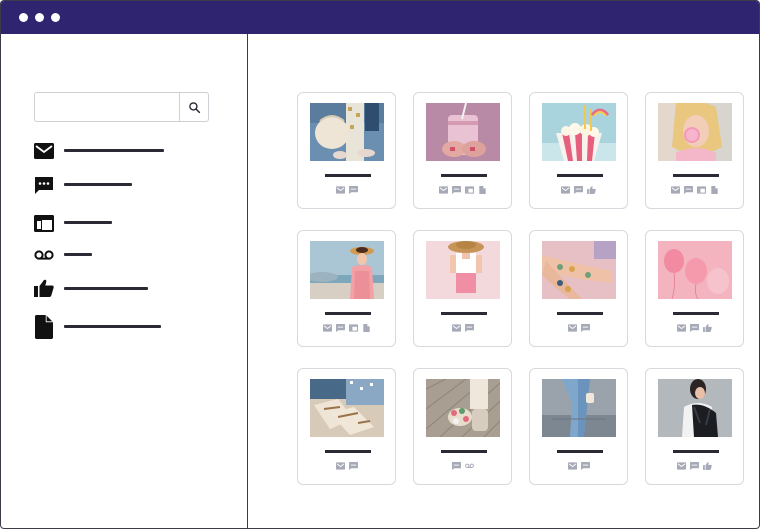 The width and height of the screenshot is (760, 529). I want to click on tattoo-arms-photo, so click(579, 270).